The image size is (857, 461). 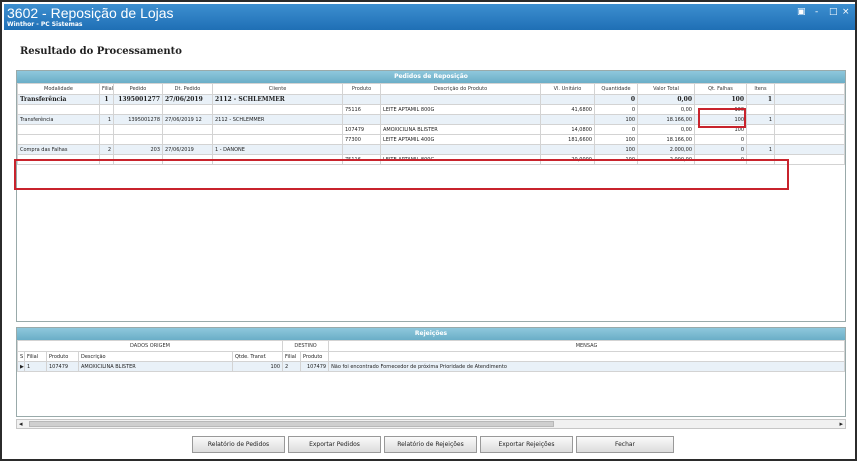 I want to click on rej-col-header-produto-origem: Produto, so click(x=62, y=356).